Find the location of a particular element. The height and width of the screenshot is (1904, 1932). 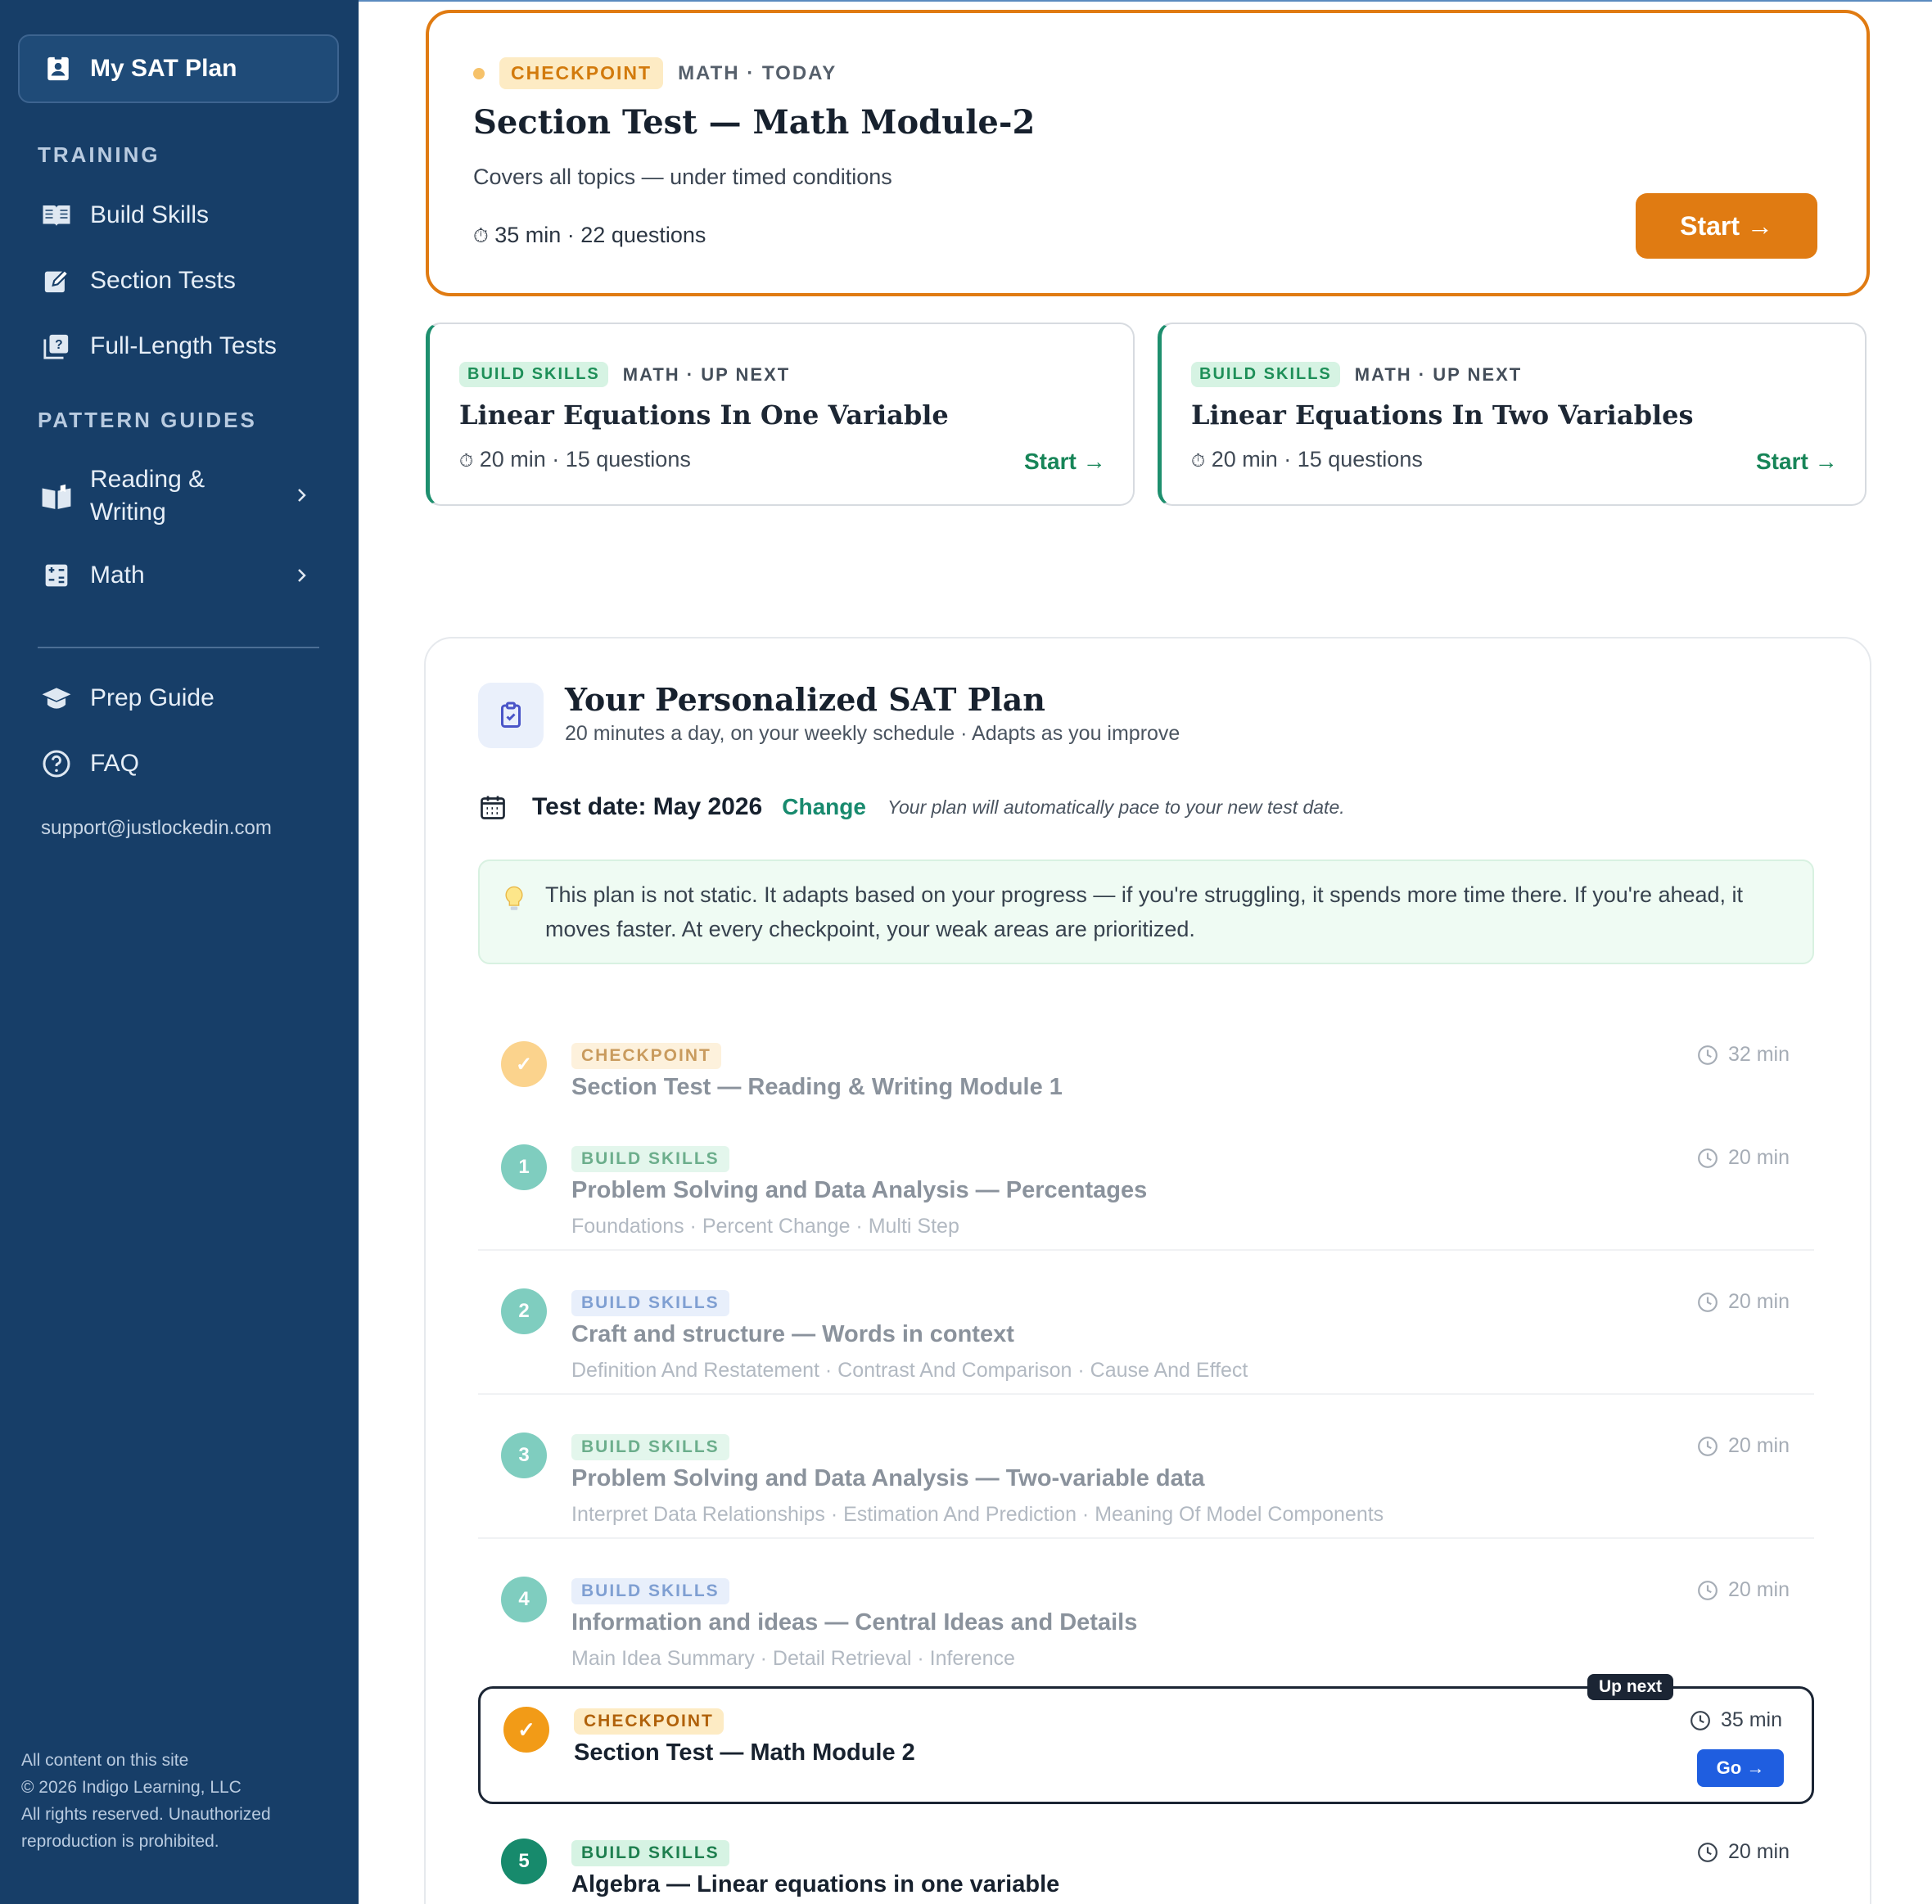

sidebar-item-reading-writing: Reading & Writing is located at coordinates (123, 496).